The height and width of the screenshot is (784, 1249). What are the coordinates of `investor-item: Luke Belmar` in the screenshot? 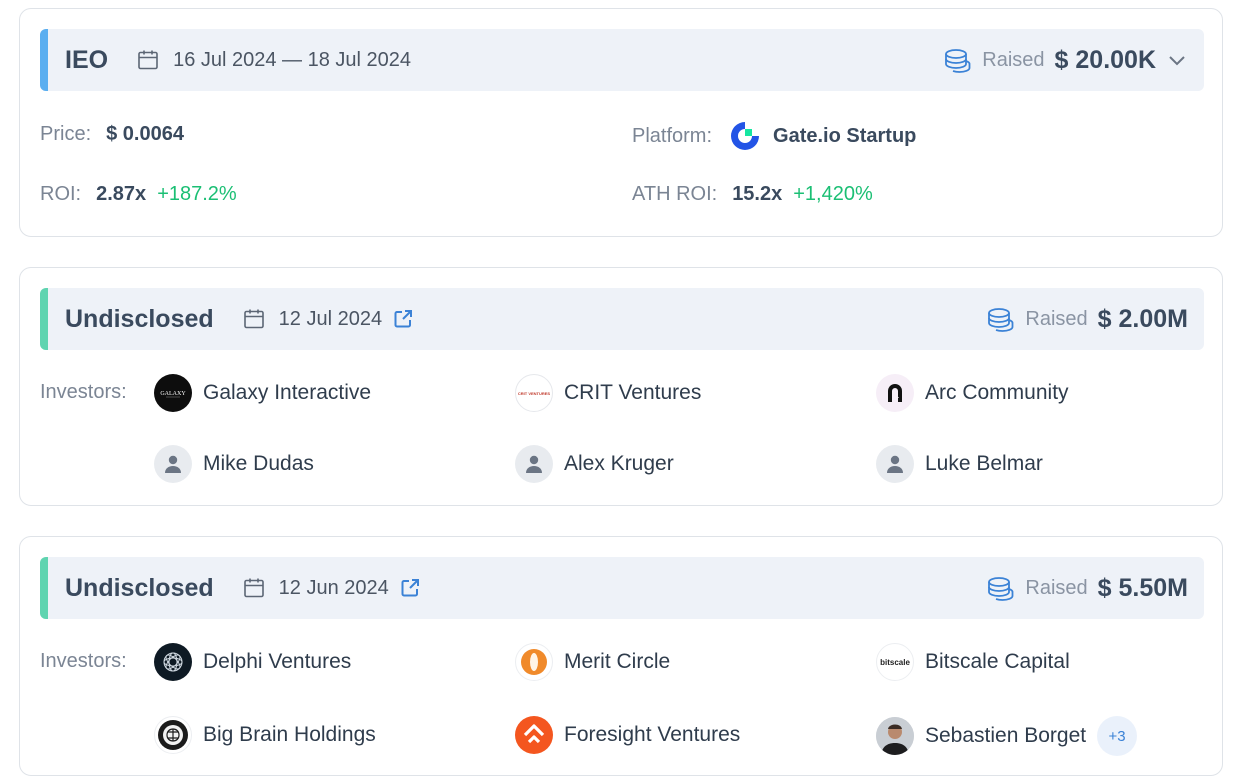 It's located at (959, 464).